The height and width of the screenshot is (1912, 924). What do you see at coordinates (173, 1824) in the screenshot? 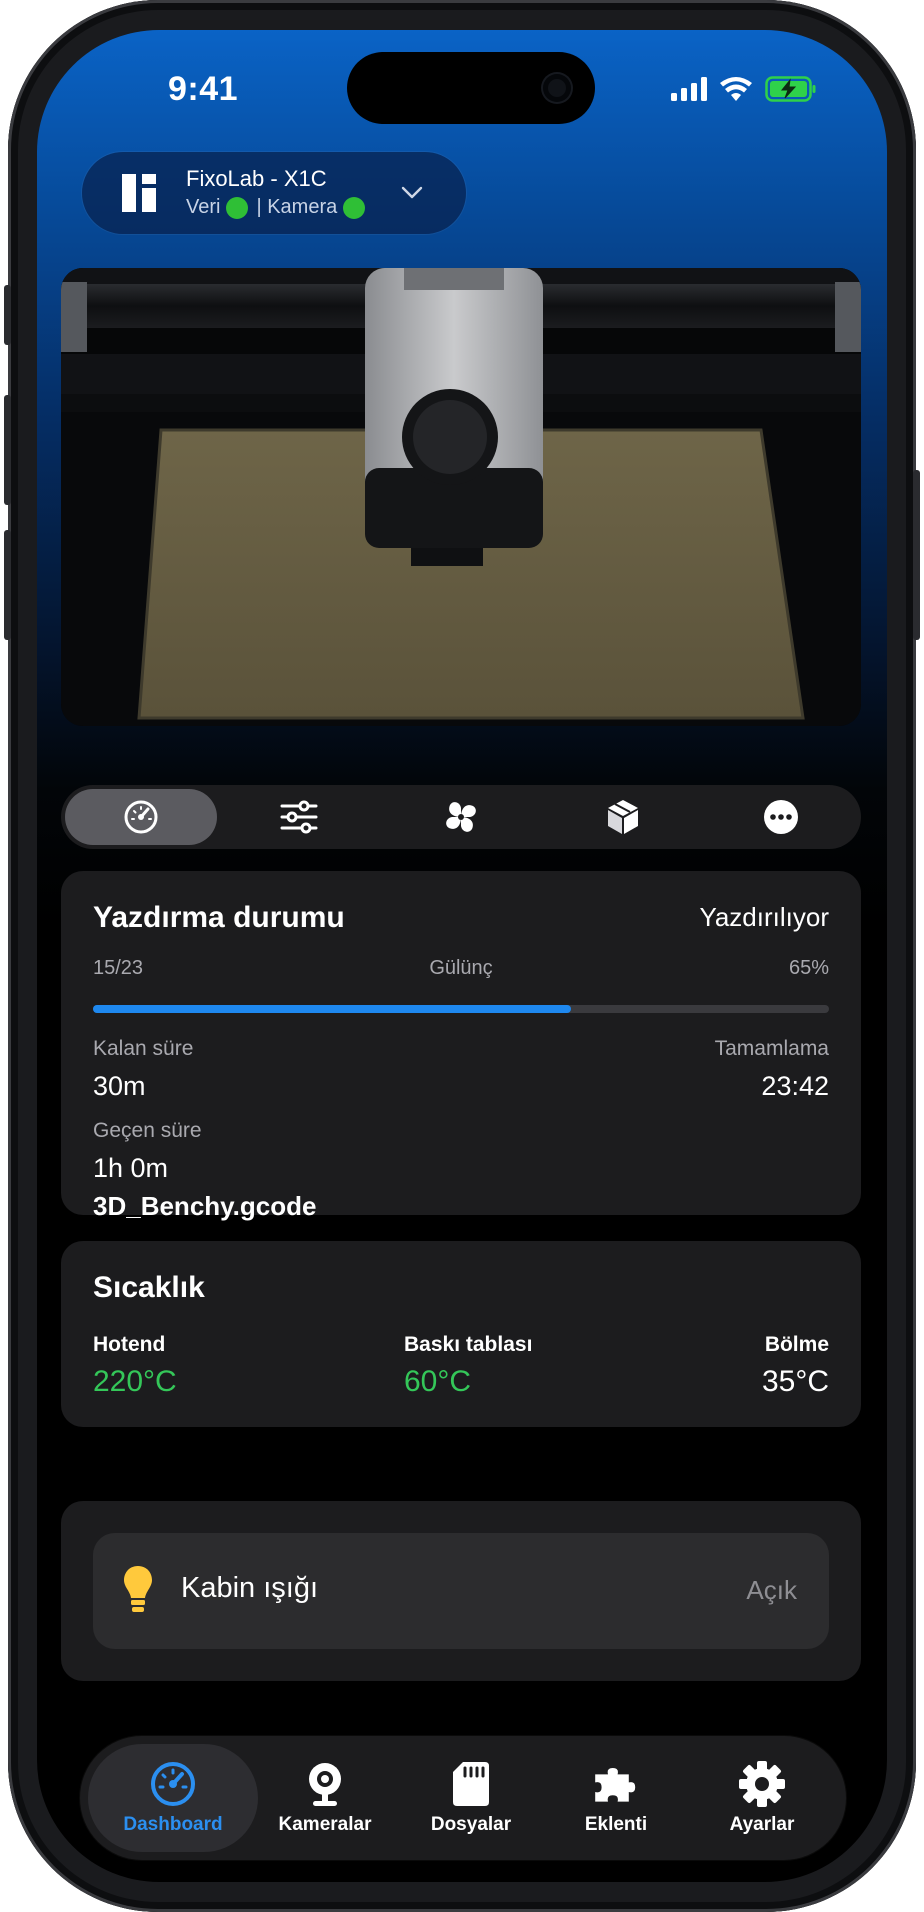
I see `tab-dashboard-label: Dashboard` at bounding box center [173, 1824].